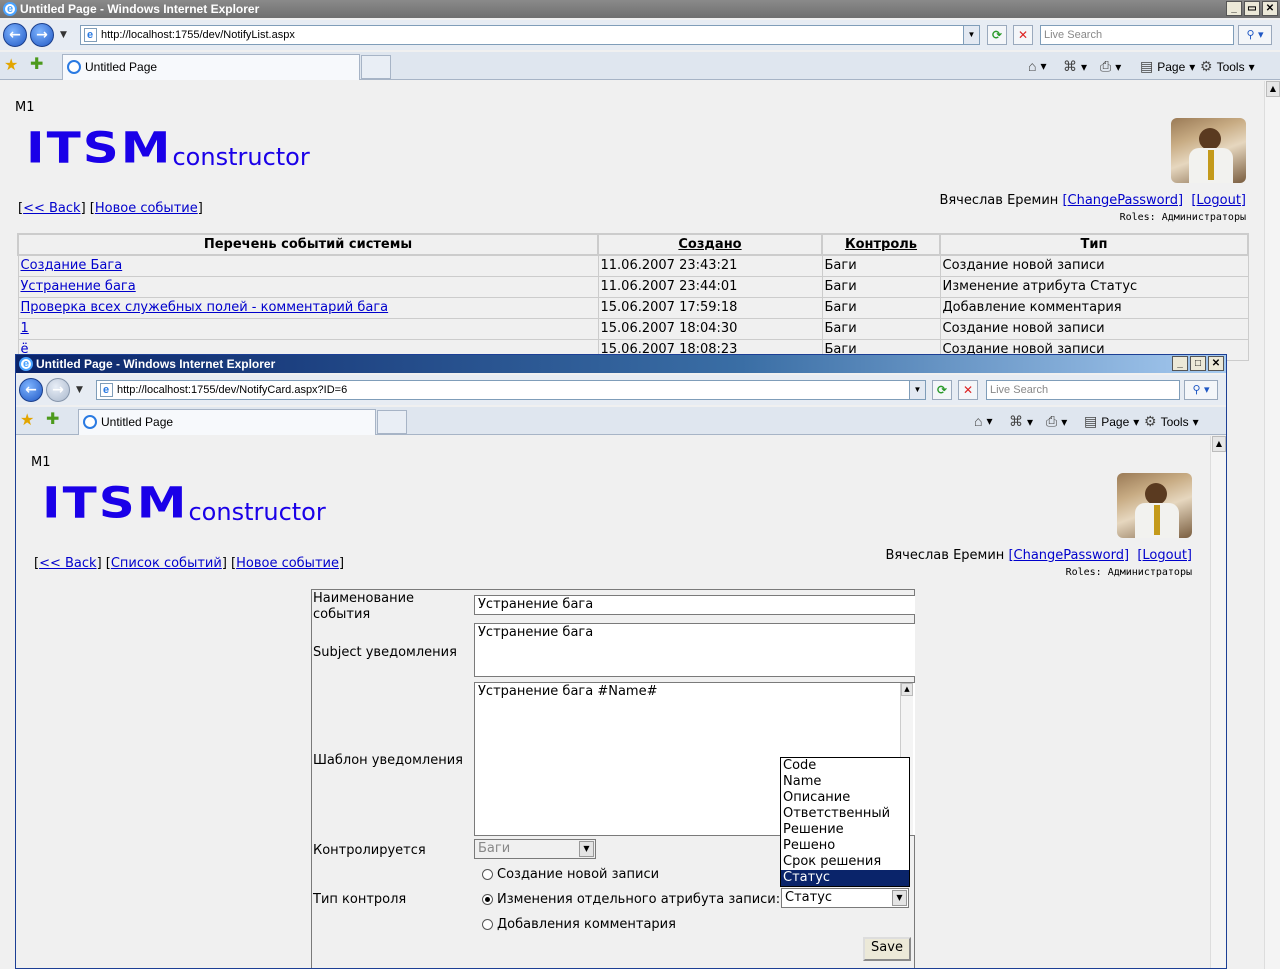 The image size is (1280, 969). Describe the element at coordinates (845, 798) in the screenshot. I see `dropdown-option: Описание` at that location.